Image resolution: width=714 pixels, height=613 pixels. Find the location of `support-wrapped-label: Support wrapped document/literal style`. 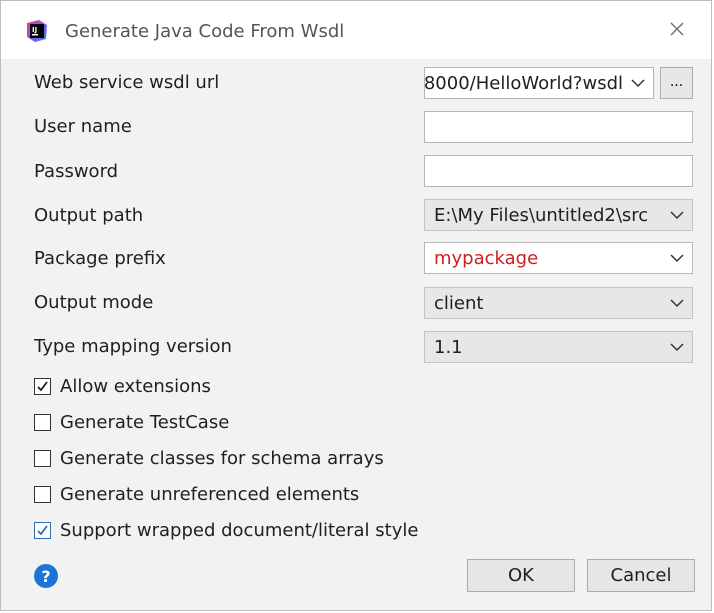

support-wrapped-label: Support wrapped document/literal style is located at coordinates (239, 530).